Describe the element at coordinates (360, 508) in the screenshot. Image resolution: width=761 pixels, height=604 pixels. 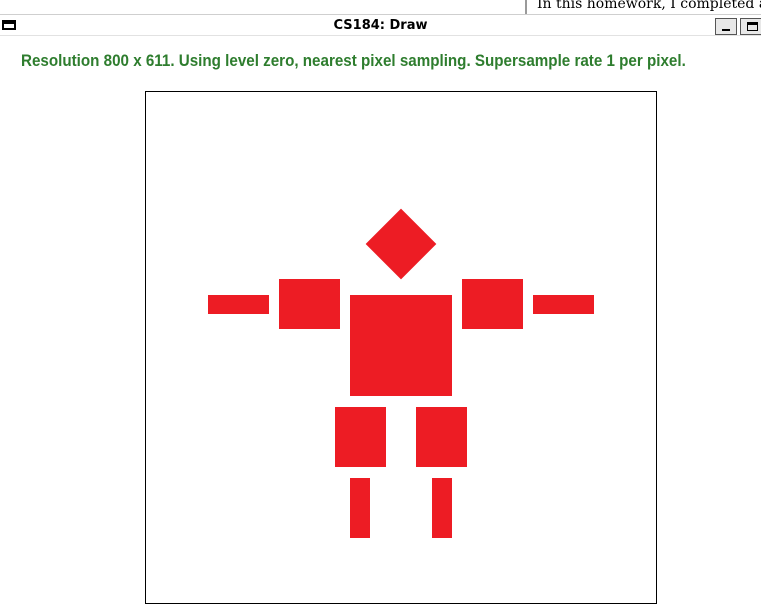
I see `figure-left-shin` at that location.